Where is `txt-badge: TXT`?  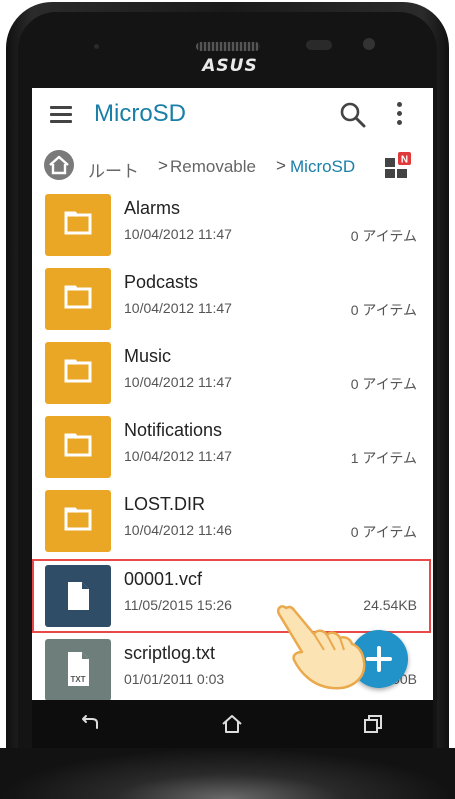 txt-badge: TXT is located at coordinates (78, 679).